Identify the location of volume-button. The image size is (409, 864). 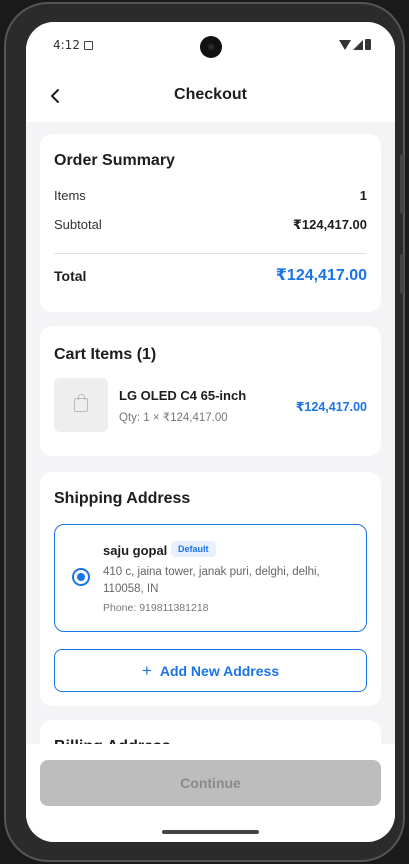
(402, 184).